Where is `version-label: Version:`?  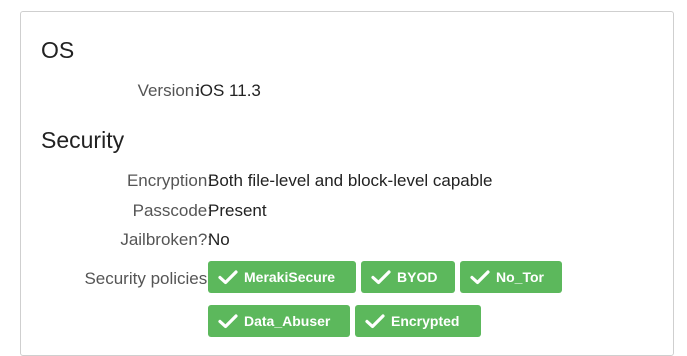
version-label: Version: is located at coordinates (168, 90).